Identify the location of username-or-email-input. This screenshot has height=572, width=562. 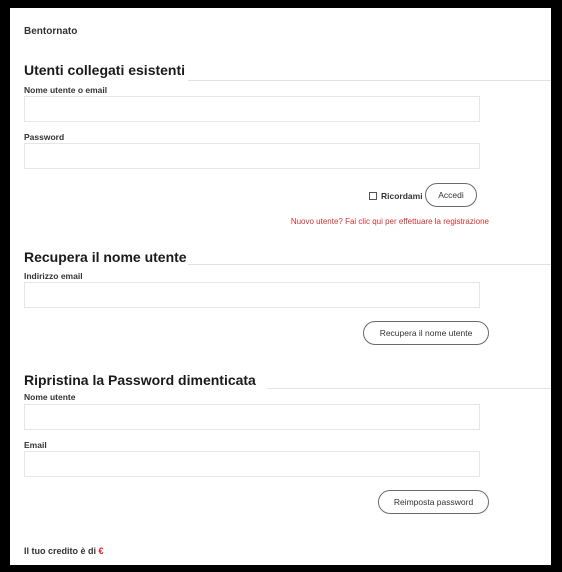
(252, 109).